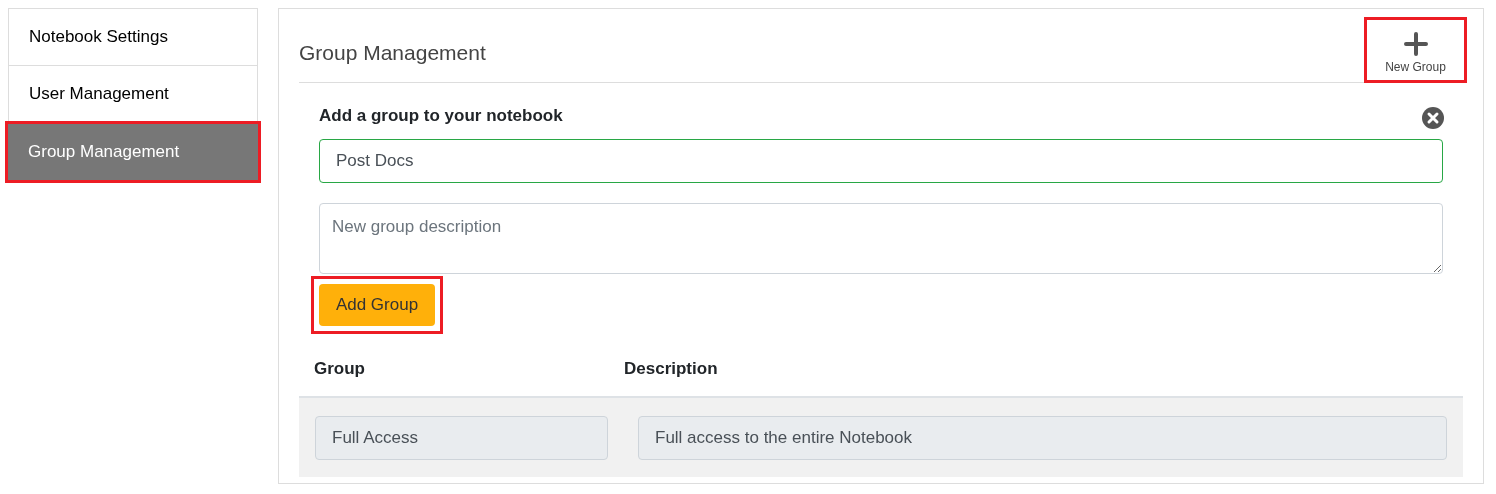 The image size is (1496, 494). I want to click on sidebar-item: Group Management, so click(133, 152).